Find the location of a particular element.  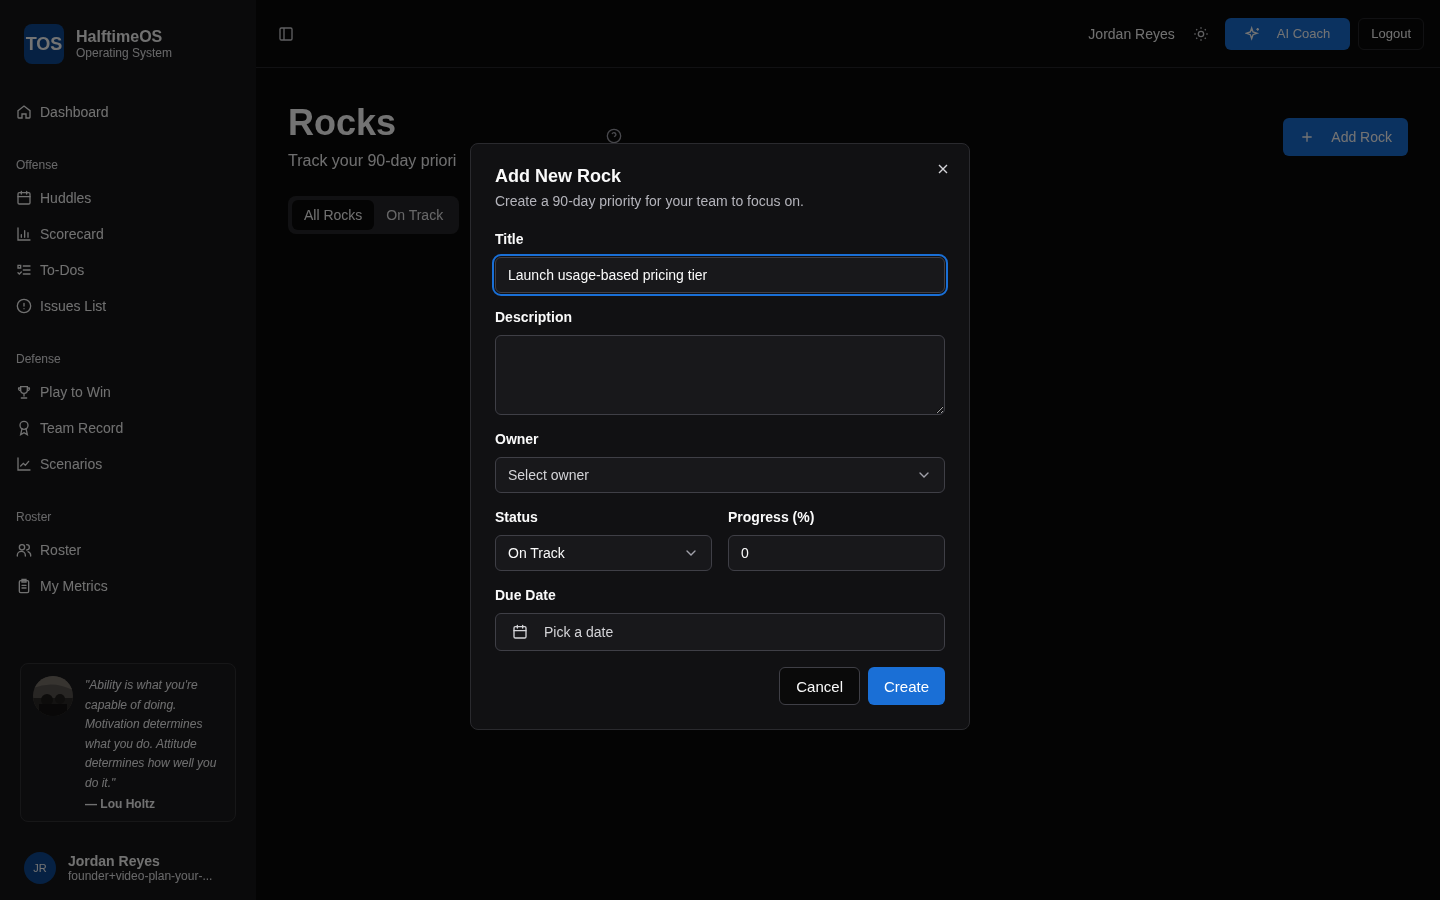

section-heading: Defense is located at coordinates (38, 359).